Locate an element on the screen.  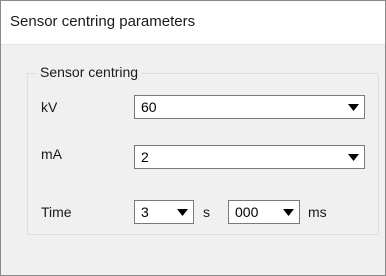
kv-value: 60 is located at coordinates (149, 107).